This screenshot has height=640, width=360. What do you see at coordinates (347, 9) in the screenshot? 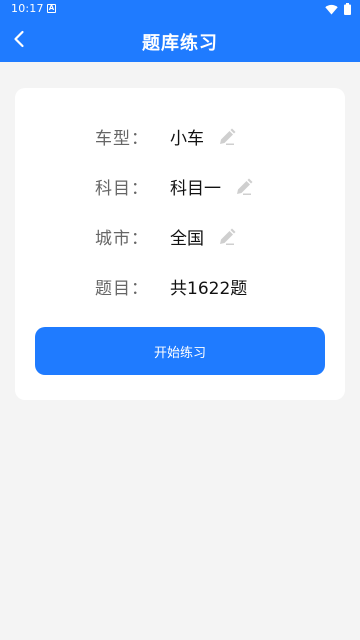
I see `battery-icon` at bounding box center [347, 9].